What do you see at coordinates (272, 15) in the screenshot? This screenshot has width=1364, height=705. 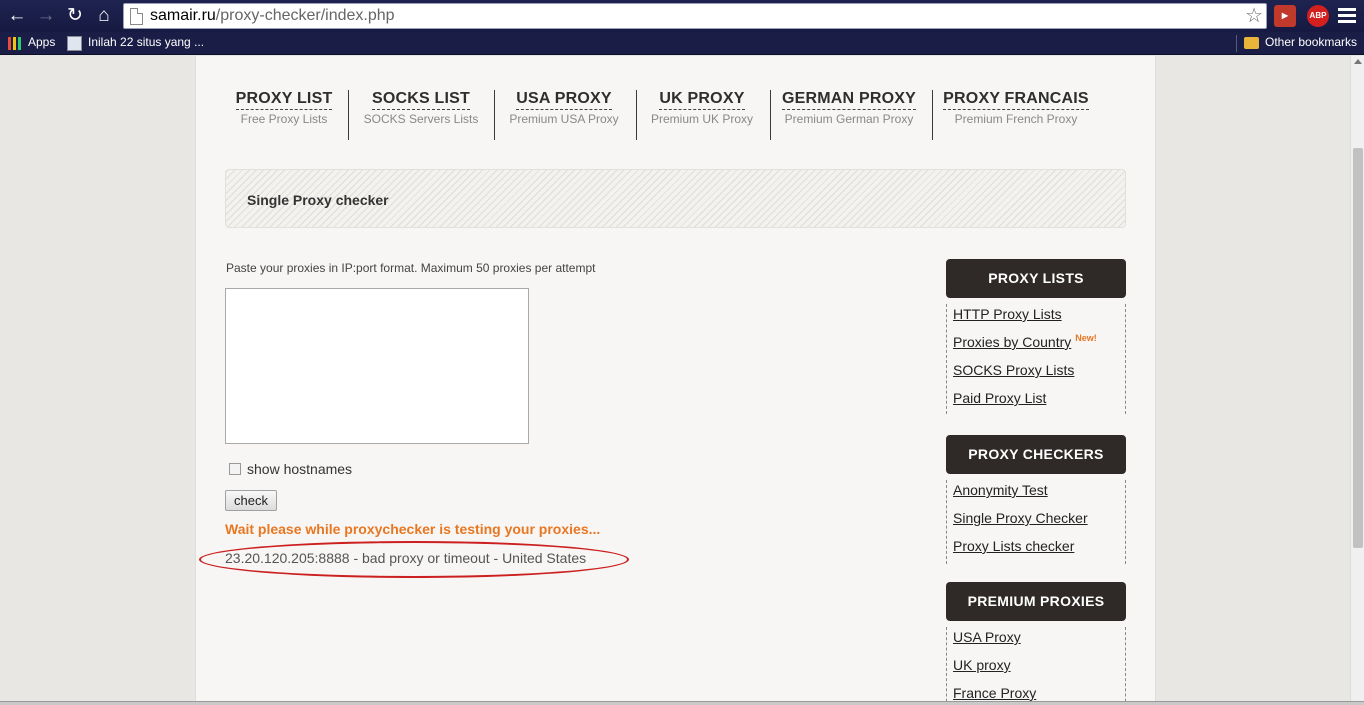 I see `url-text: samair.ru/proxy-checker/index.php` at bounding box center [272, 15].